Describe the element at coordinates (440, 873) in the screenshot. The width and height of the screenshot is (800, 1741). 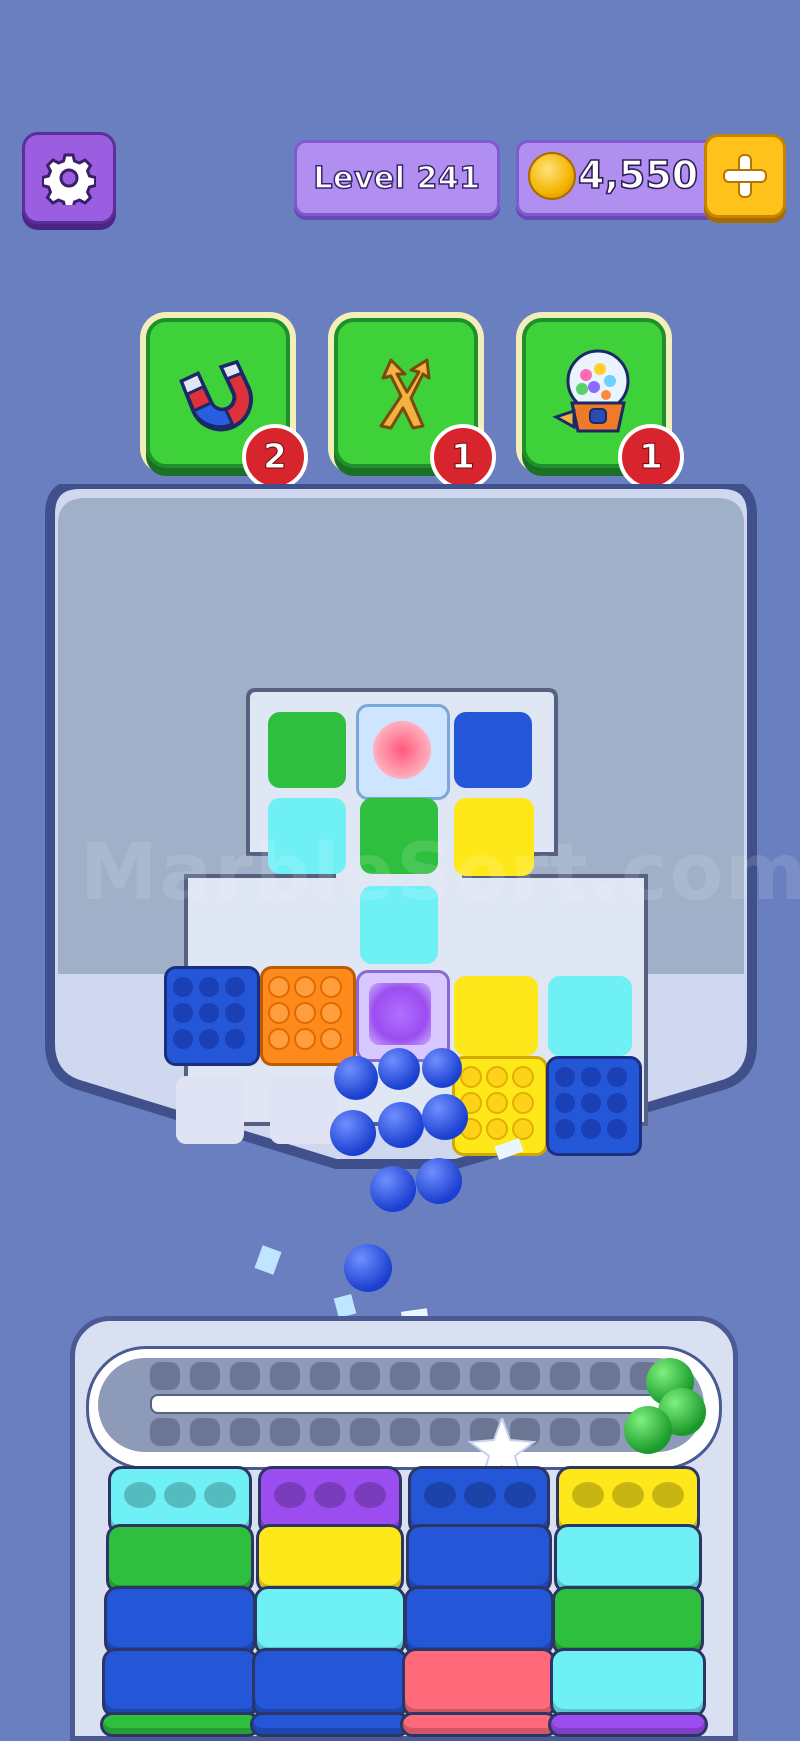
I see `watermark: MarbleSort.com` at that location.